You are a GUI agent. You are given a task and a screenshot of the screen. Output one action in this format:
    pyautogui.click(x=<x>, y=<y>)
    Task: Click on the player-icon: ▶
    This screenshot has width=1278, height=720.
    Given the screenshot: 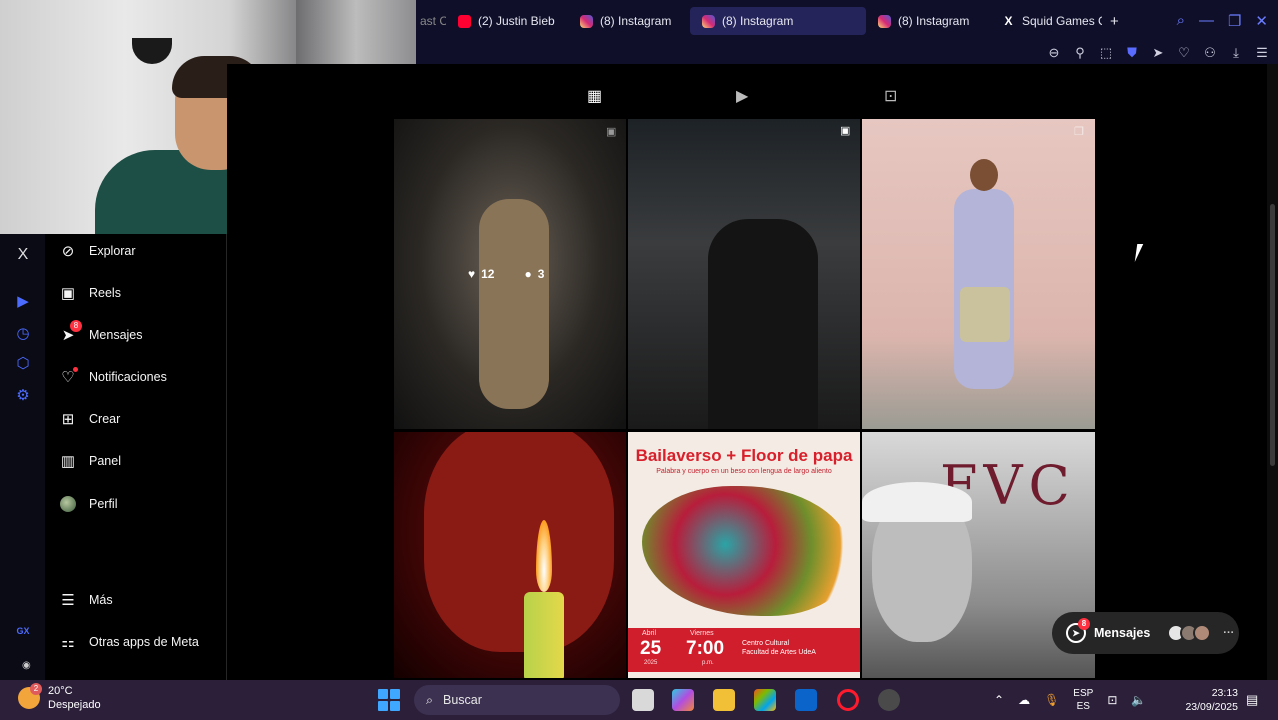 What is the action you would take?
    pyautogui.click(x=23, y=301)
    